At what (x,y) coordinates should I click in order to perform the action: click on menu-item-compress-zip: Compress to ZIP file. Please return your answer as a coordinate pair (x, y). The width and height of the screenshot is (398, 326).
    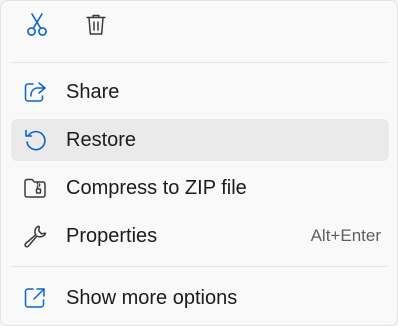
    Looking at the image, I should click on (200, 188).